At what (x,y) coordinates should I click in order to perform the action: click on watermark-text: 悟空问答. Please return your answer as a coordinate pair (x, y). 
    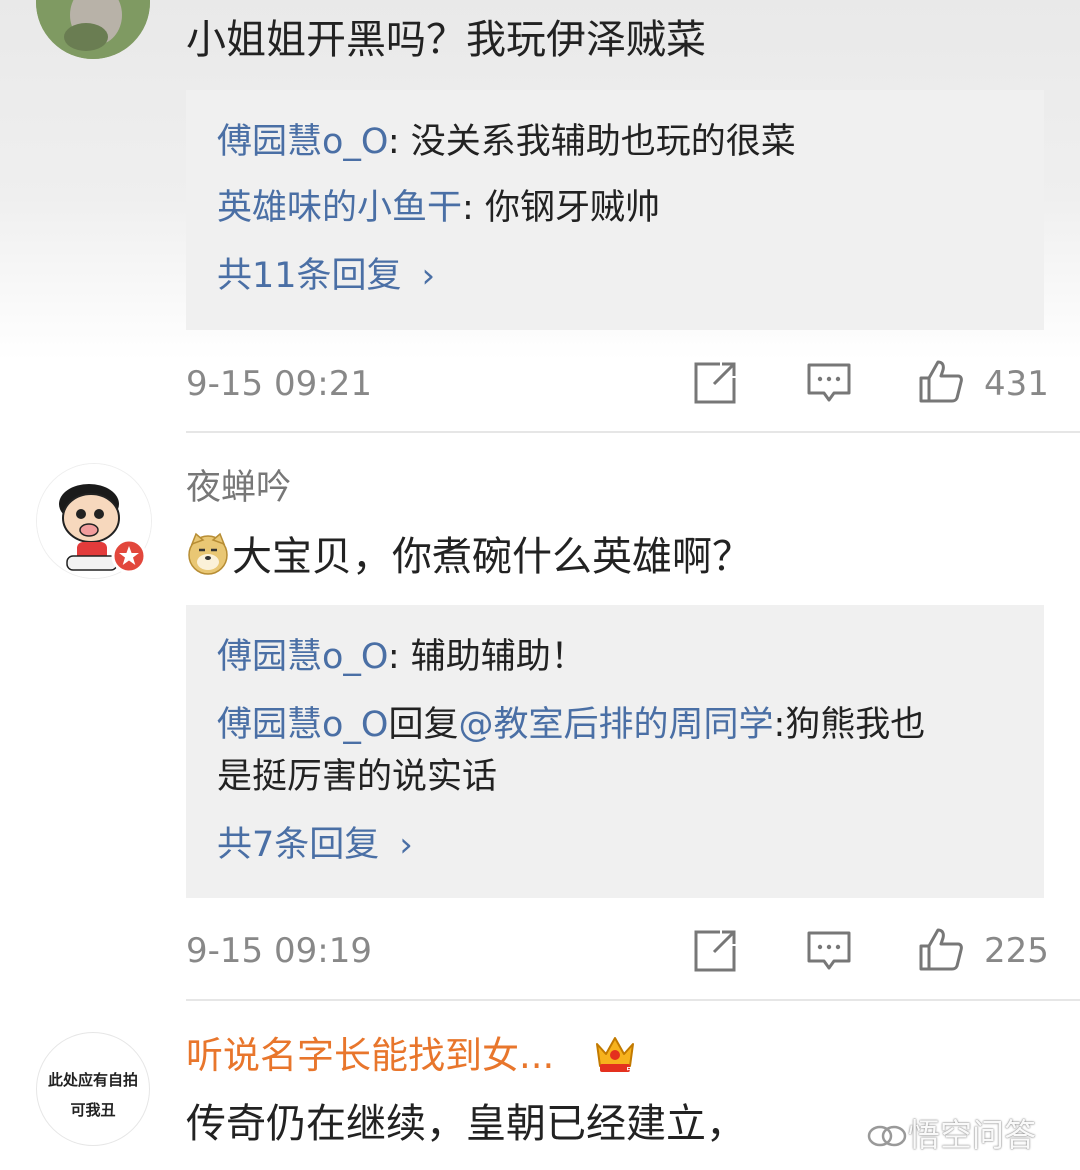
    Looking at the image, I should click on (972, 1135).